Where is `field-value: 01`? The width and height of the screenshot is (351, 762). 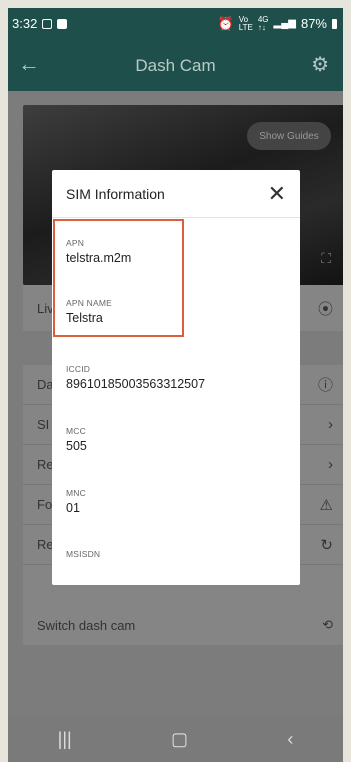
field-value: 01 is located at coordinates (73, 508).